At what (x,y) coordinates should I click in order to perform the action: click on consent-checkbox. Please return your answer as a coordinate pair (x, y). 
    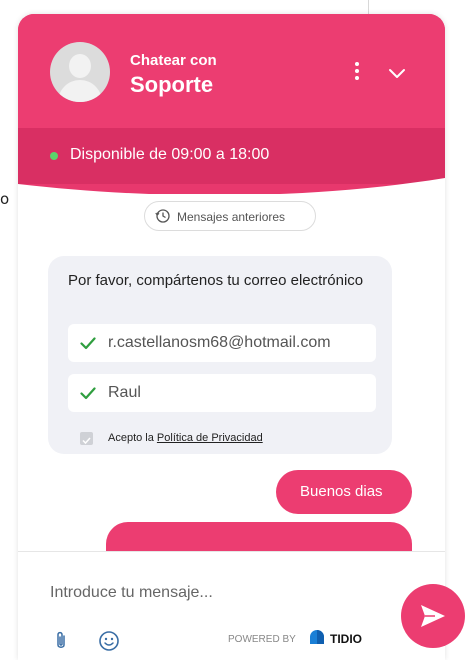
    Looking at the image, I should click on (86, 438).